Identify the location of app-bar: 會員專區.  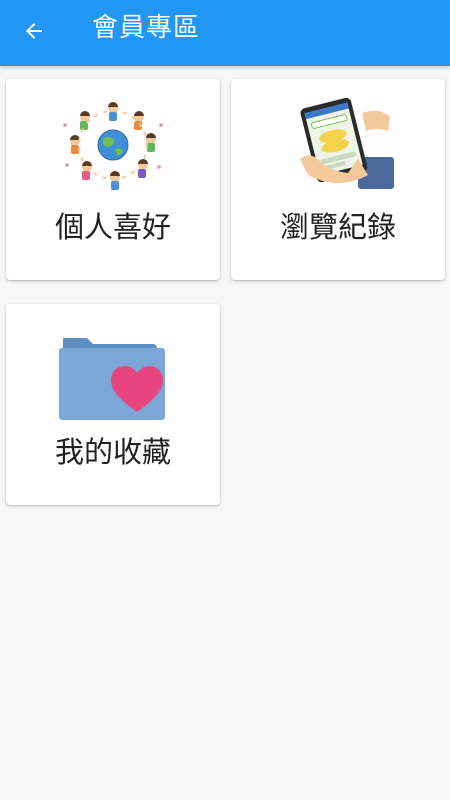
(225, 33).